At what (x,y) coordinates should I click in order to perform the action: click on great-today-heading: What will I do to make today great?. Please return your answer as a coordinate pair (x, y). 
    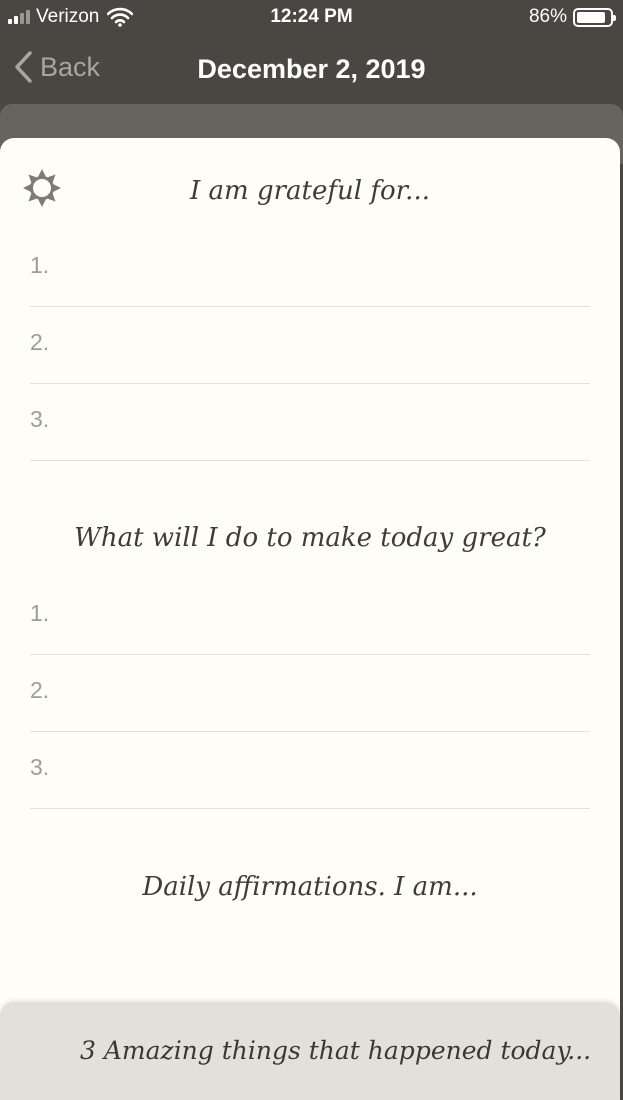
    Looking at the image, I should click on (310, 538).